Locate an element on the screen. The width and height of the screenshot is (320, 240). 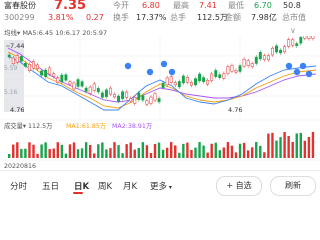
refresh-button: 刷新 is located at coordinates (293, 186).